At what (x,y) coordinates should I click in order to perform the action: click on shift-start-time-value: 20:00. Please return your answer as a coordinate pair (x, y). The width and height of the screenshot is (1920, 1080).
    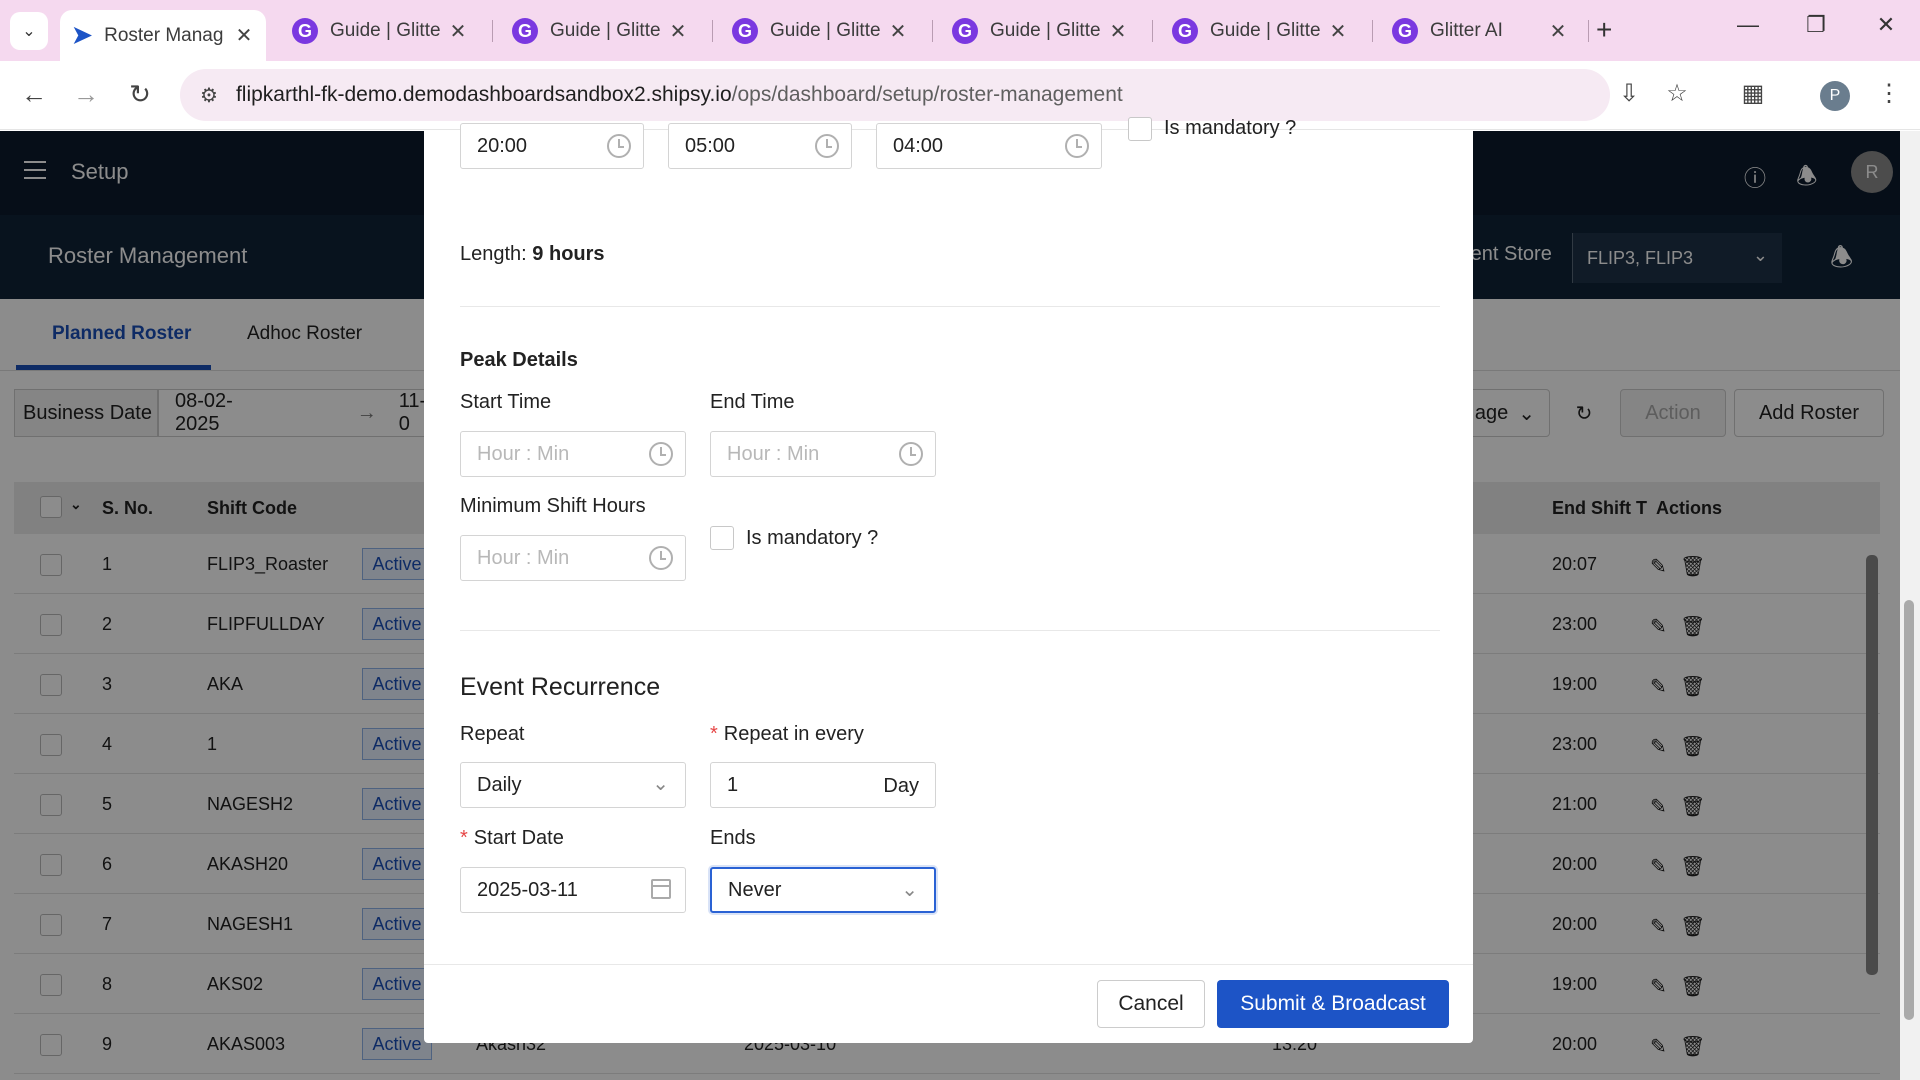
    Looking at the image, I should click on (502, 145).